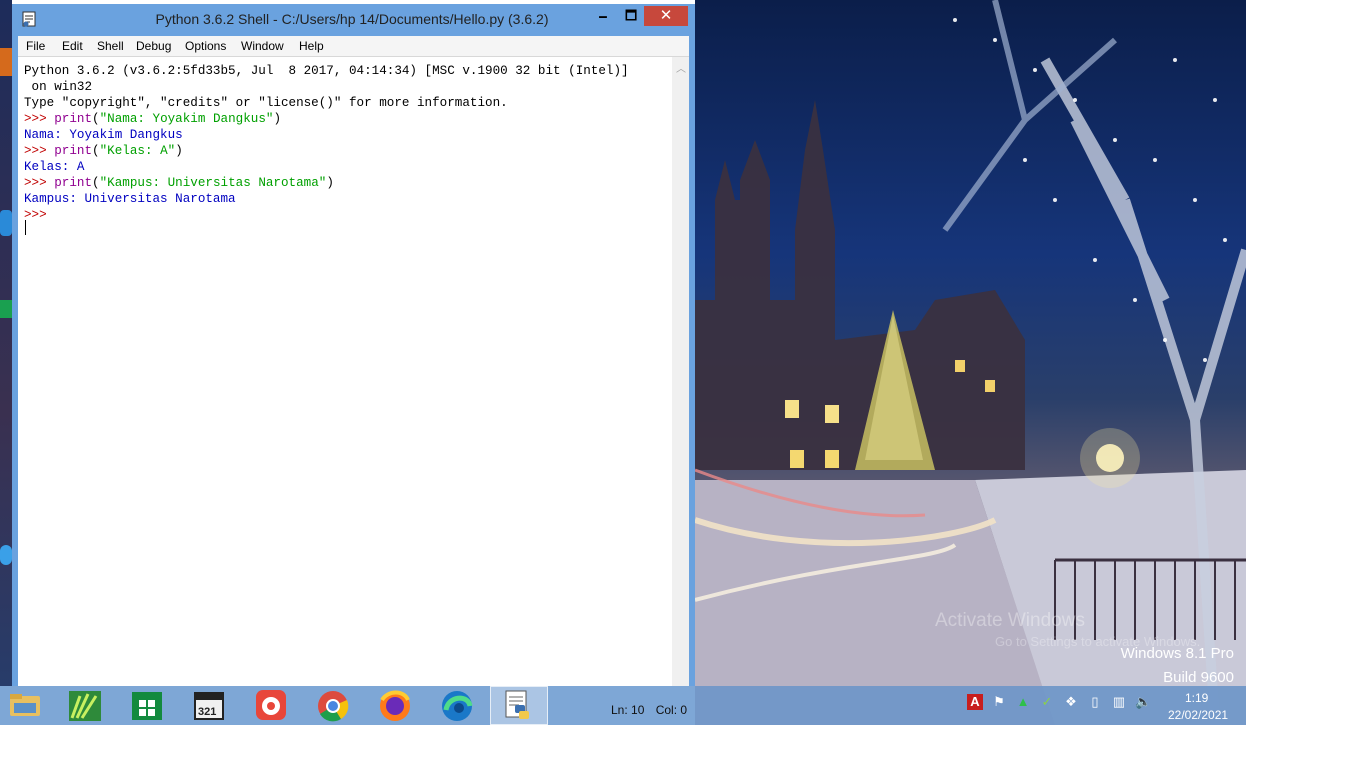 Image resolution: width=1366 pixels, height=768 pixels. I want to click on shell-command-line: >>>, so click(349, 215).